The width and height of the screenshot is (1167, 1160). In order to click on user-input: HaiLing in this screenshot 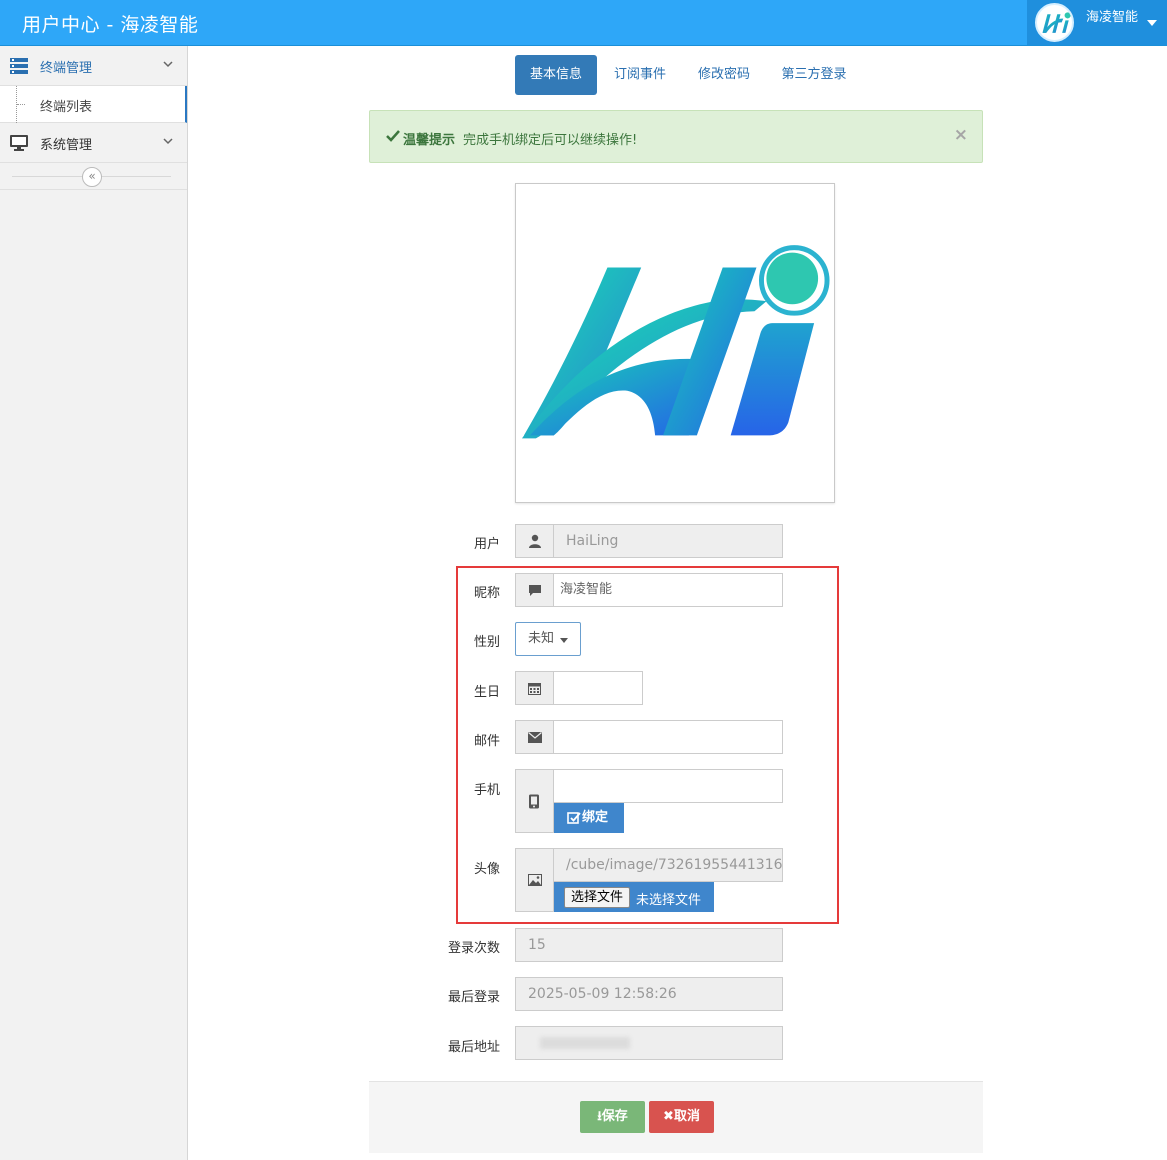, I will do `click(668, 541)`.